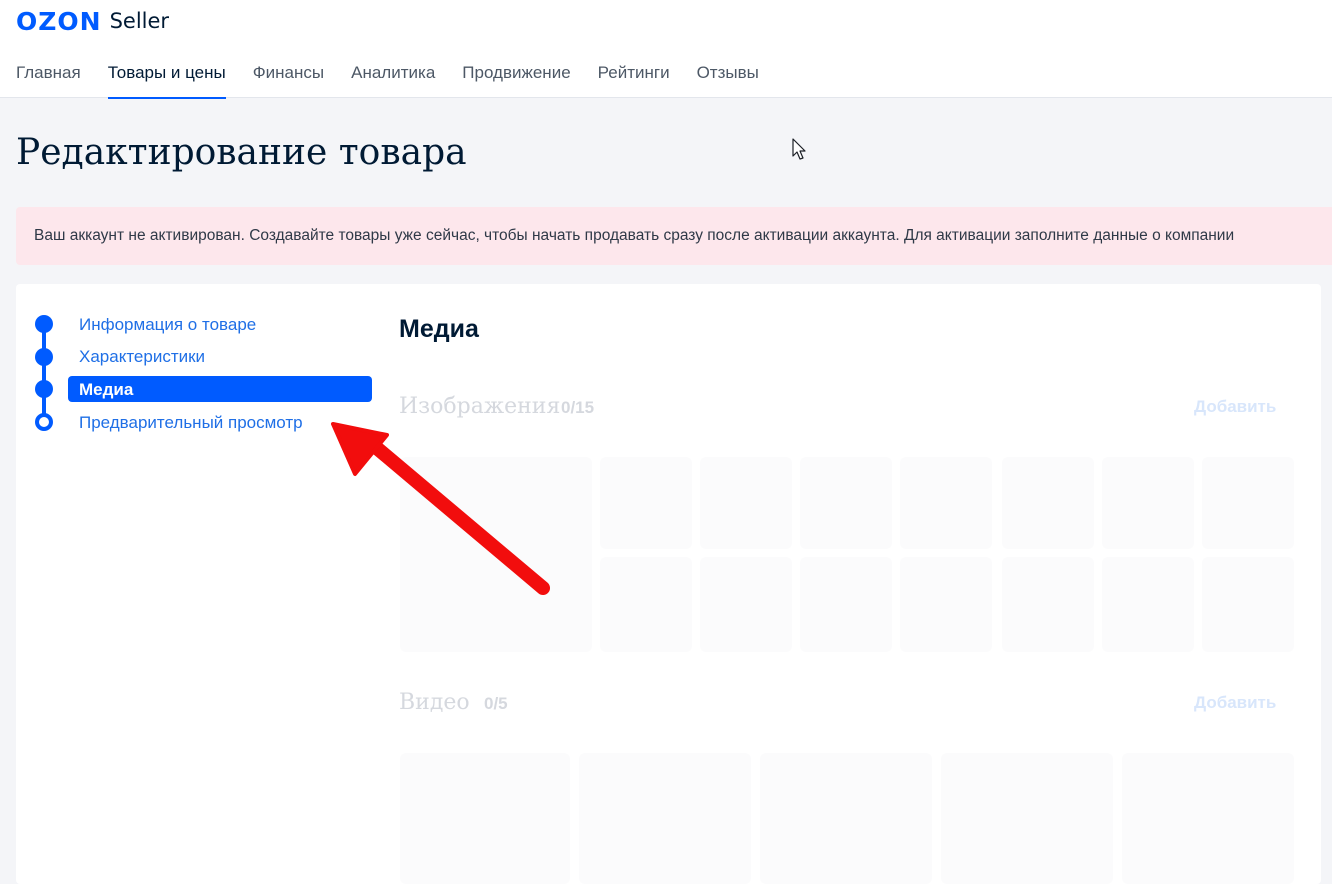 This screenshot has height=884, width=1332. What do you see at coordinates (1235, 407) in the screenshot?
I see `add-images-button: Добавить` at bounding box center [1235, 407].